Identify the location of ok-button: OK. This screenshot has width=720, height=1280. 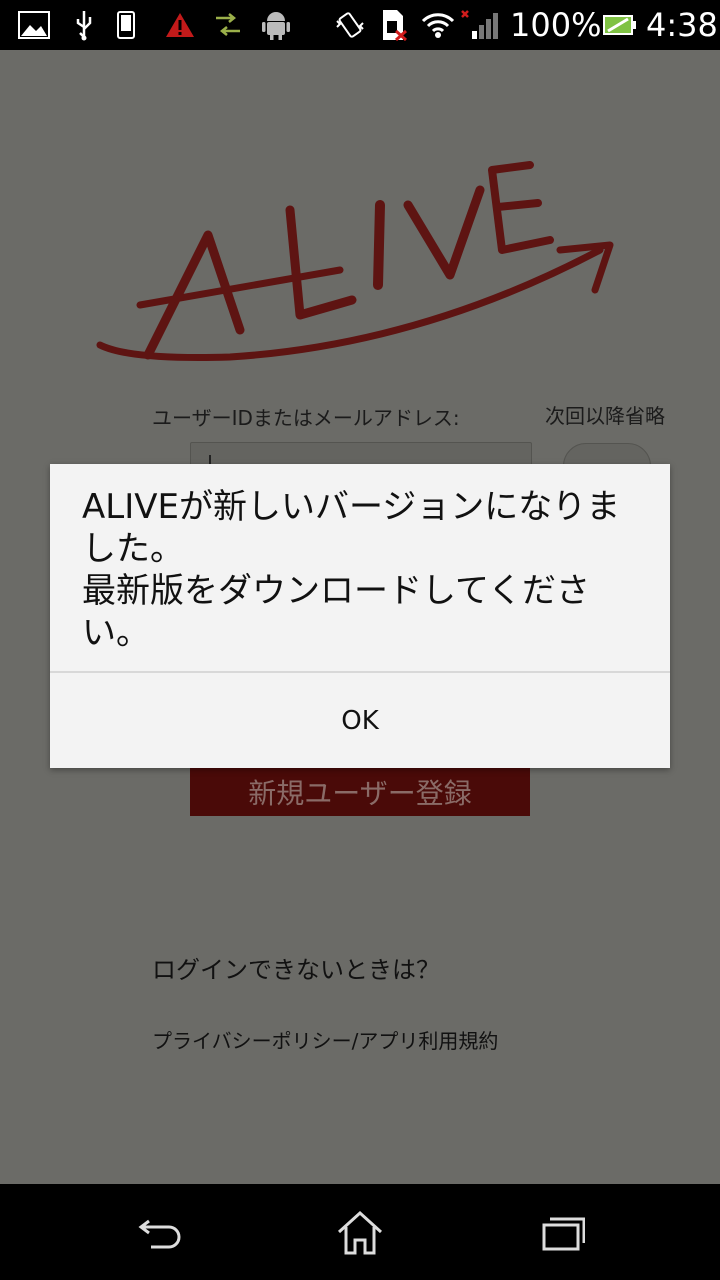
(360, 720).